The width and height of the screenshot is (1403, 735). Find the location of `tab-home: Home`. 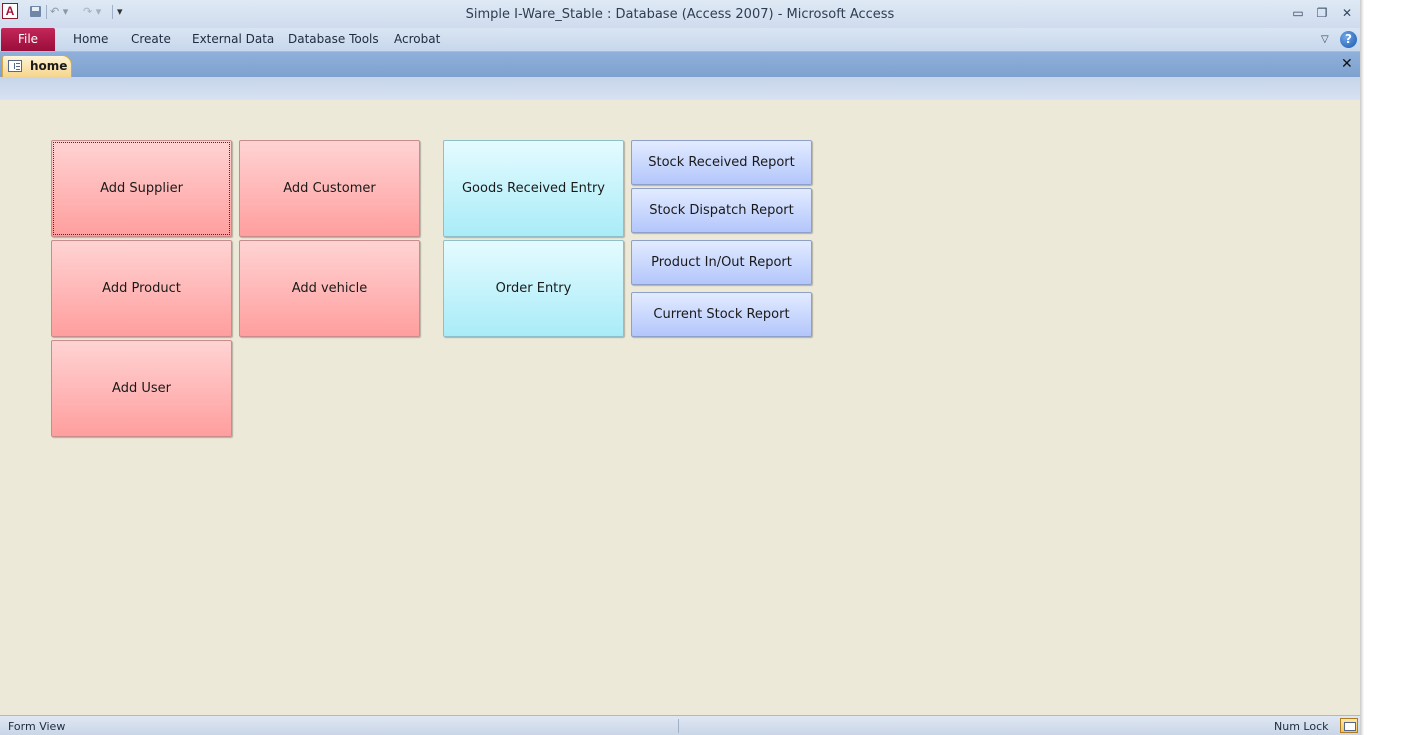

tab-home: Home is located at coordinates (90, 39).